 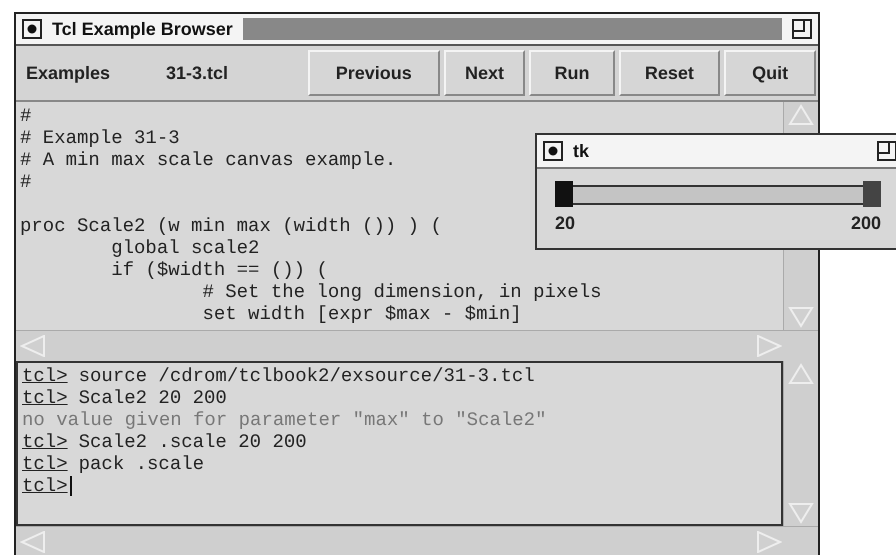 What do you see at coordinates (142, 29) in the screenshot?
I see `window-title: Tcl Example Browser` at bounding box center [142, 29].